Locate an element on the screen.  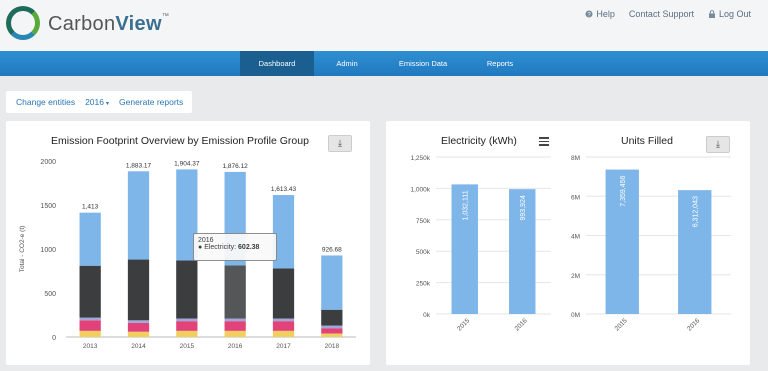
units-filled-chart: 0M 2M 4M 6M 8M 7,359,456 2015 6,312,043 2016 is located at coordinates (651, 244).